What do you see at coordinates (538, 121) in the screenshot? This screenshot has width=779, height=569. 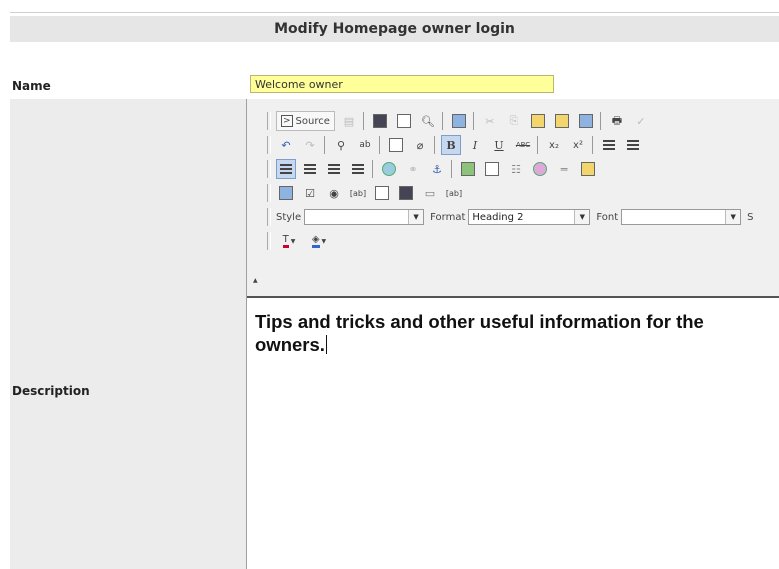 I see `paste-icon` at bounding box center [538, 121].